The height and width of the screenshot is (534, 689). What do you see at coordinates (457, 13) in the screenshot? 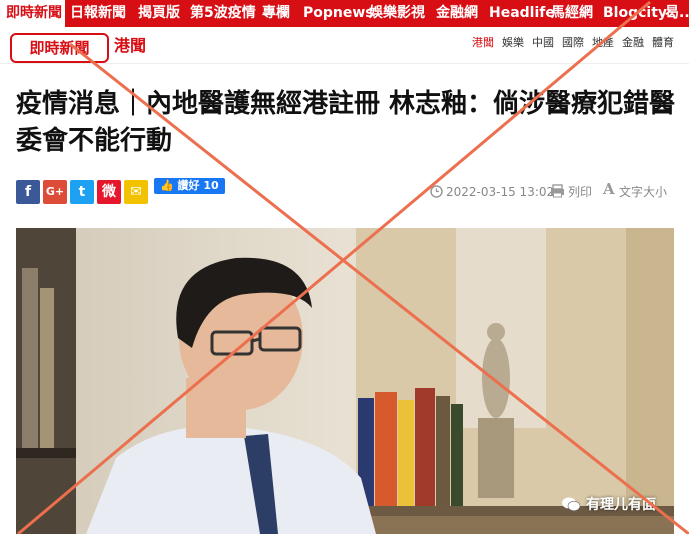
I see `nav-item-finance: 金融網` at bounding box center [457, 13].